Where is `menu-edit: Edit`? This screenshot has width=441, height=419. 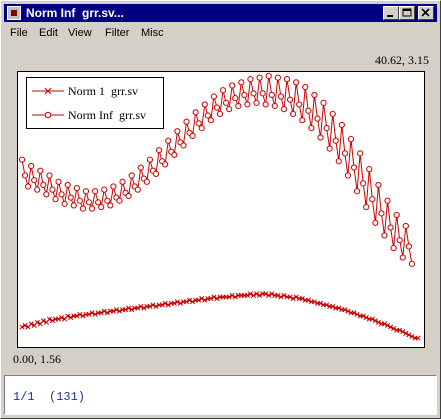
menu-edit: Edit is located at coordinates (48, 33).